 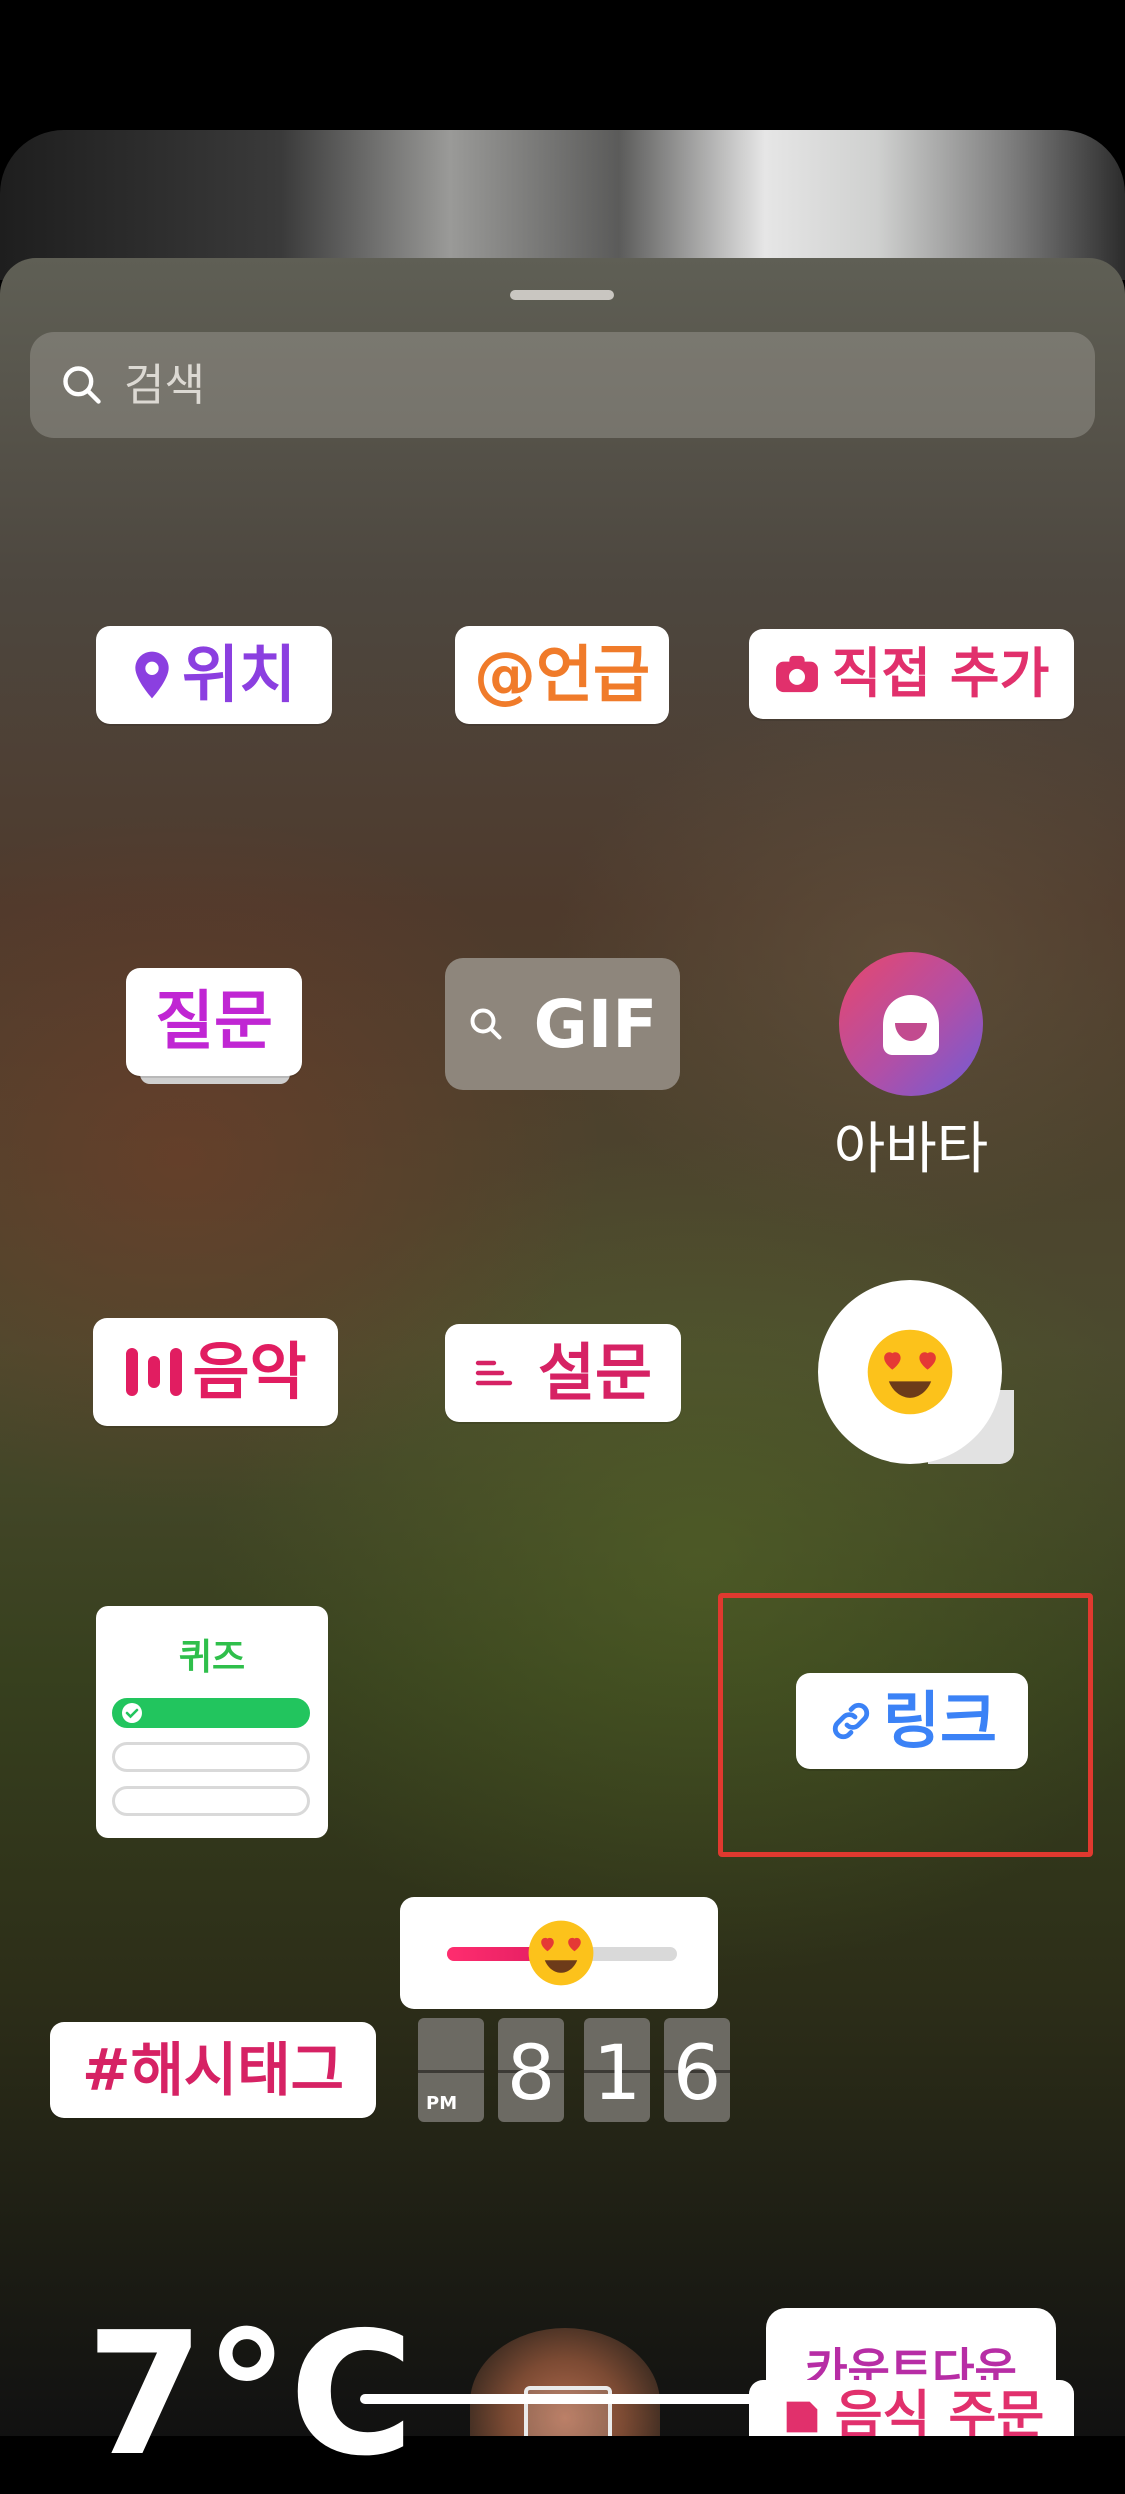 I want to click on music-bars-icon, so click(x=154, y=1372).